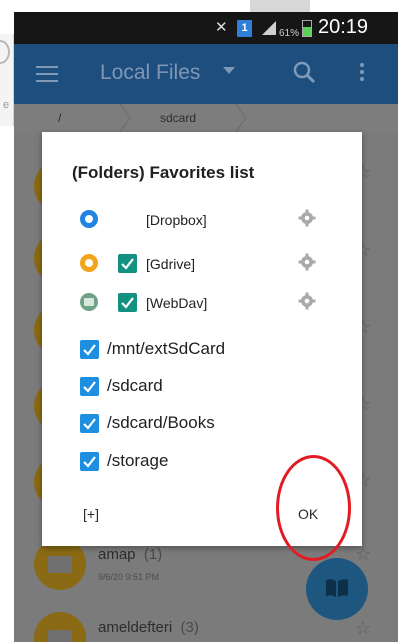 This screenshot has width=398, height=642. I want to click on bookmarks-fab, so click(337, 589).